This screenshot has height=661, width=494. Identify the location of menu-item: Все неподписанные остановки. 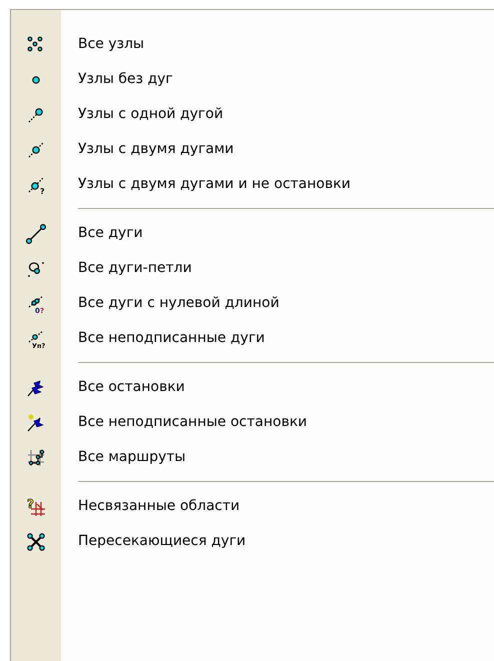
(252, 422).